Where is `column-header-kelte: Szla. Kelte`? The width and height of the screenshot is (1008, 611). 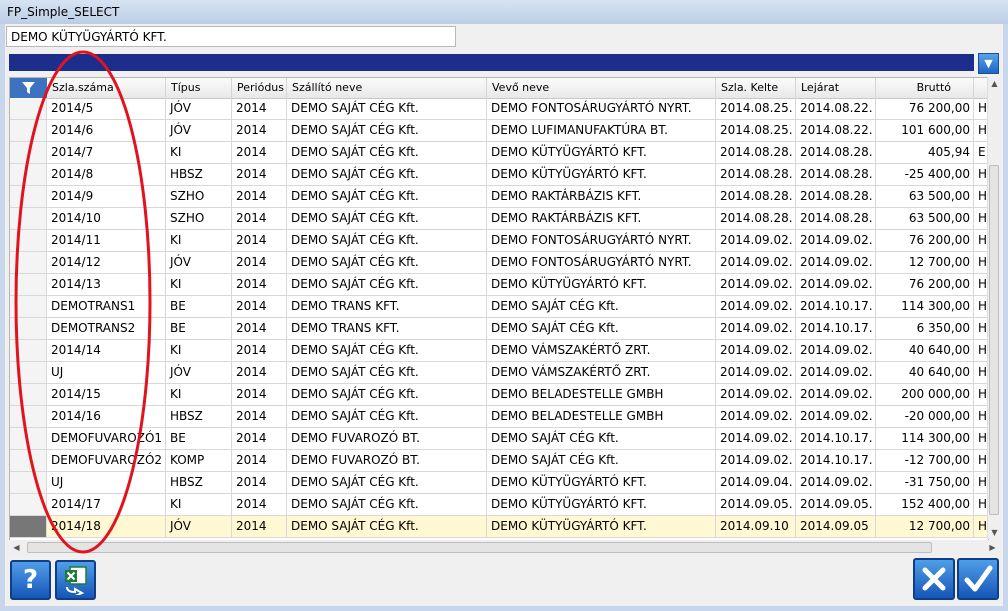 column-header-kelte: Szla. Kelte is located at coordinates (756, 88).